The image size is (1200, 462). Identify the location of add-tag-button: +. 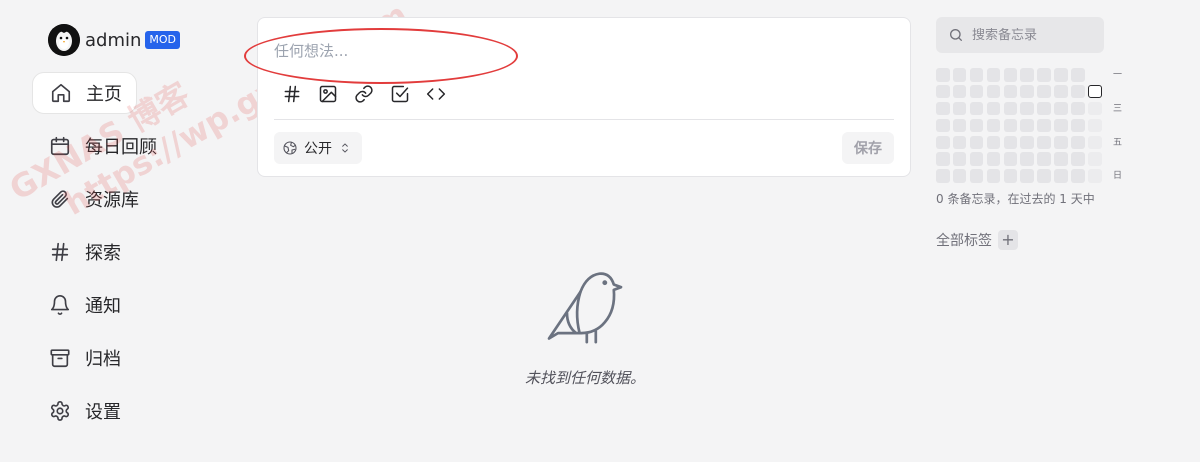
(1008, 240).